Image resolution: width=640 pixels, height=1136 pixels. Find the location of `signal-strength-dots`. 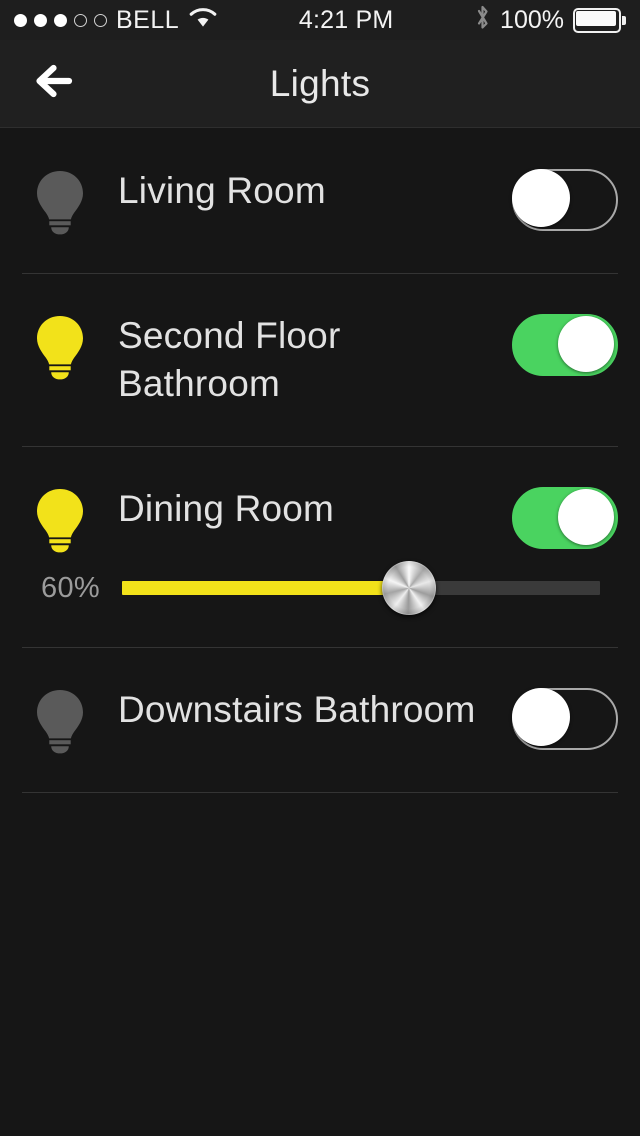

signal-strength-dots is located at coordinates (60, 20).